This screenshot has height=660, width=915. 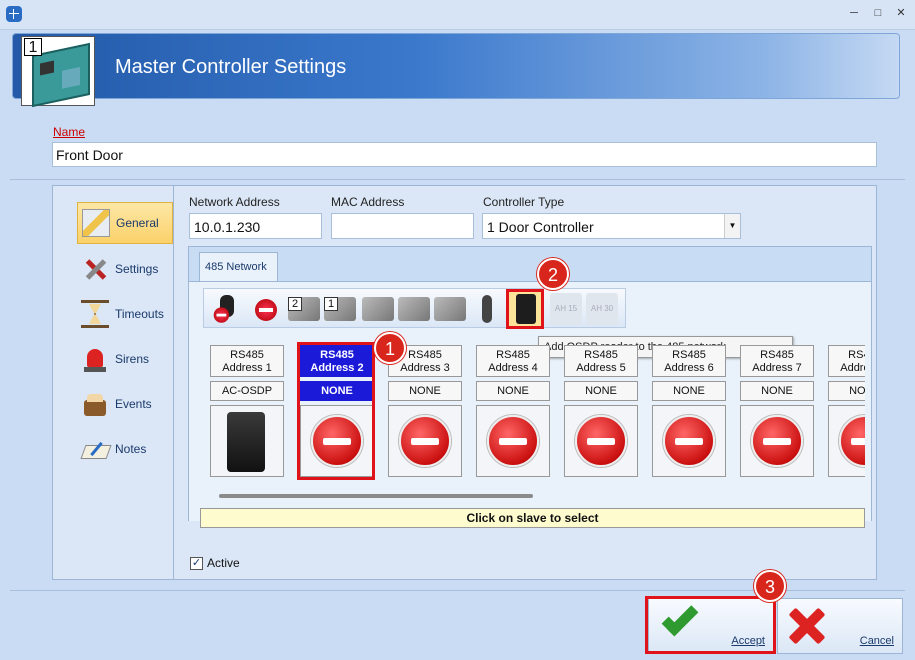 I want to click on sidebar-item-notes: Notes, so click(x=125, y=449).